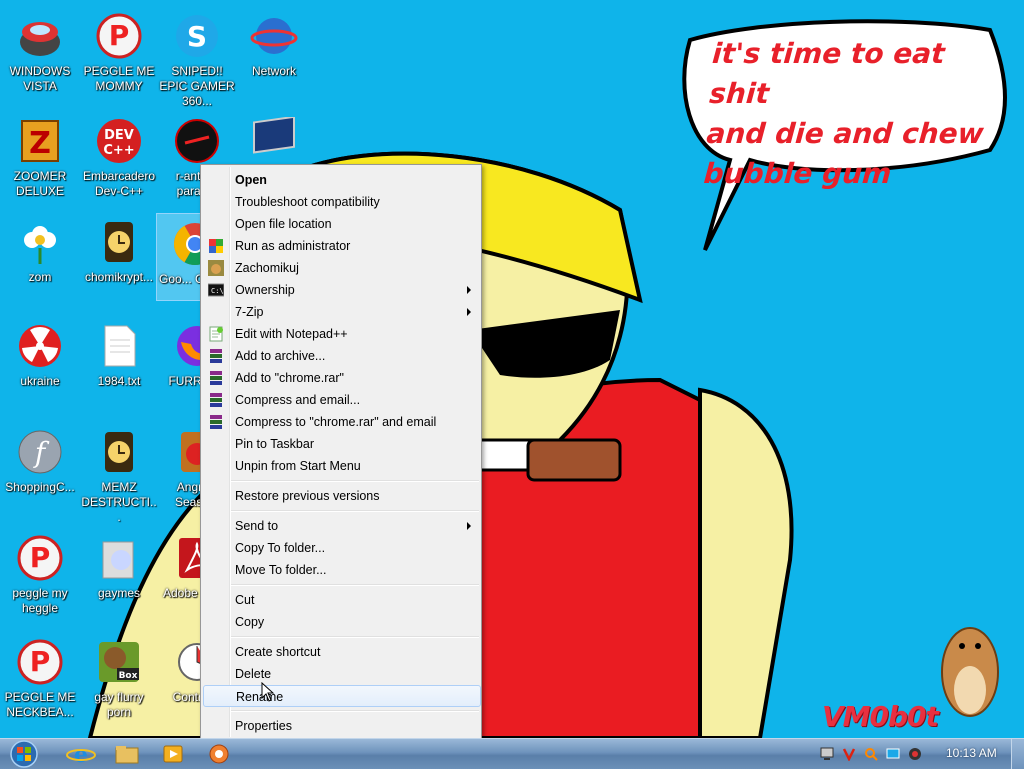 This screenshot has width=1024, height=769. What do you see at coordinates (119, 452) in the screenshot?
I see `clock-doc-icon` at bounding box center [119, 452].